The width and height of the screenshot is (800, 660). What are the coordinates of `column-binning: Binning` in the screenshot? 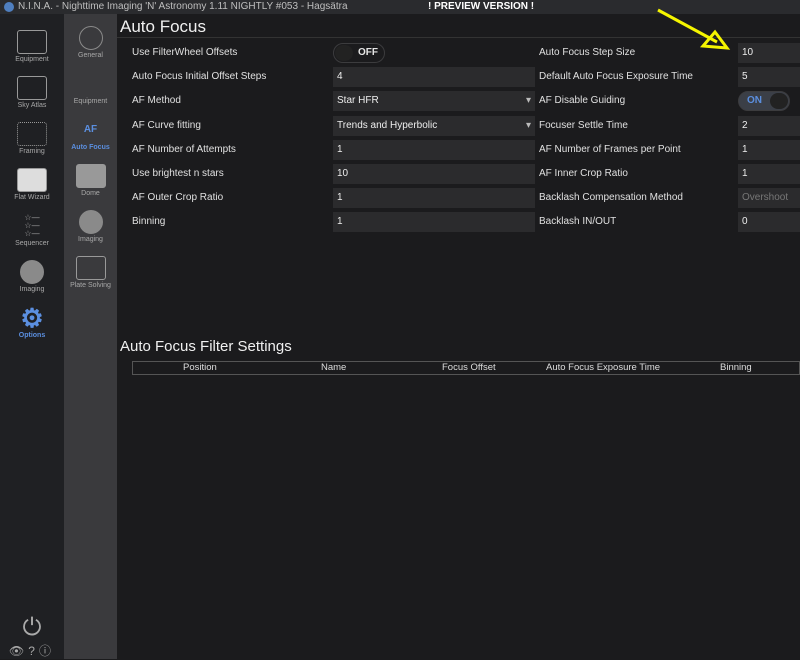 It's located at (736, 368).